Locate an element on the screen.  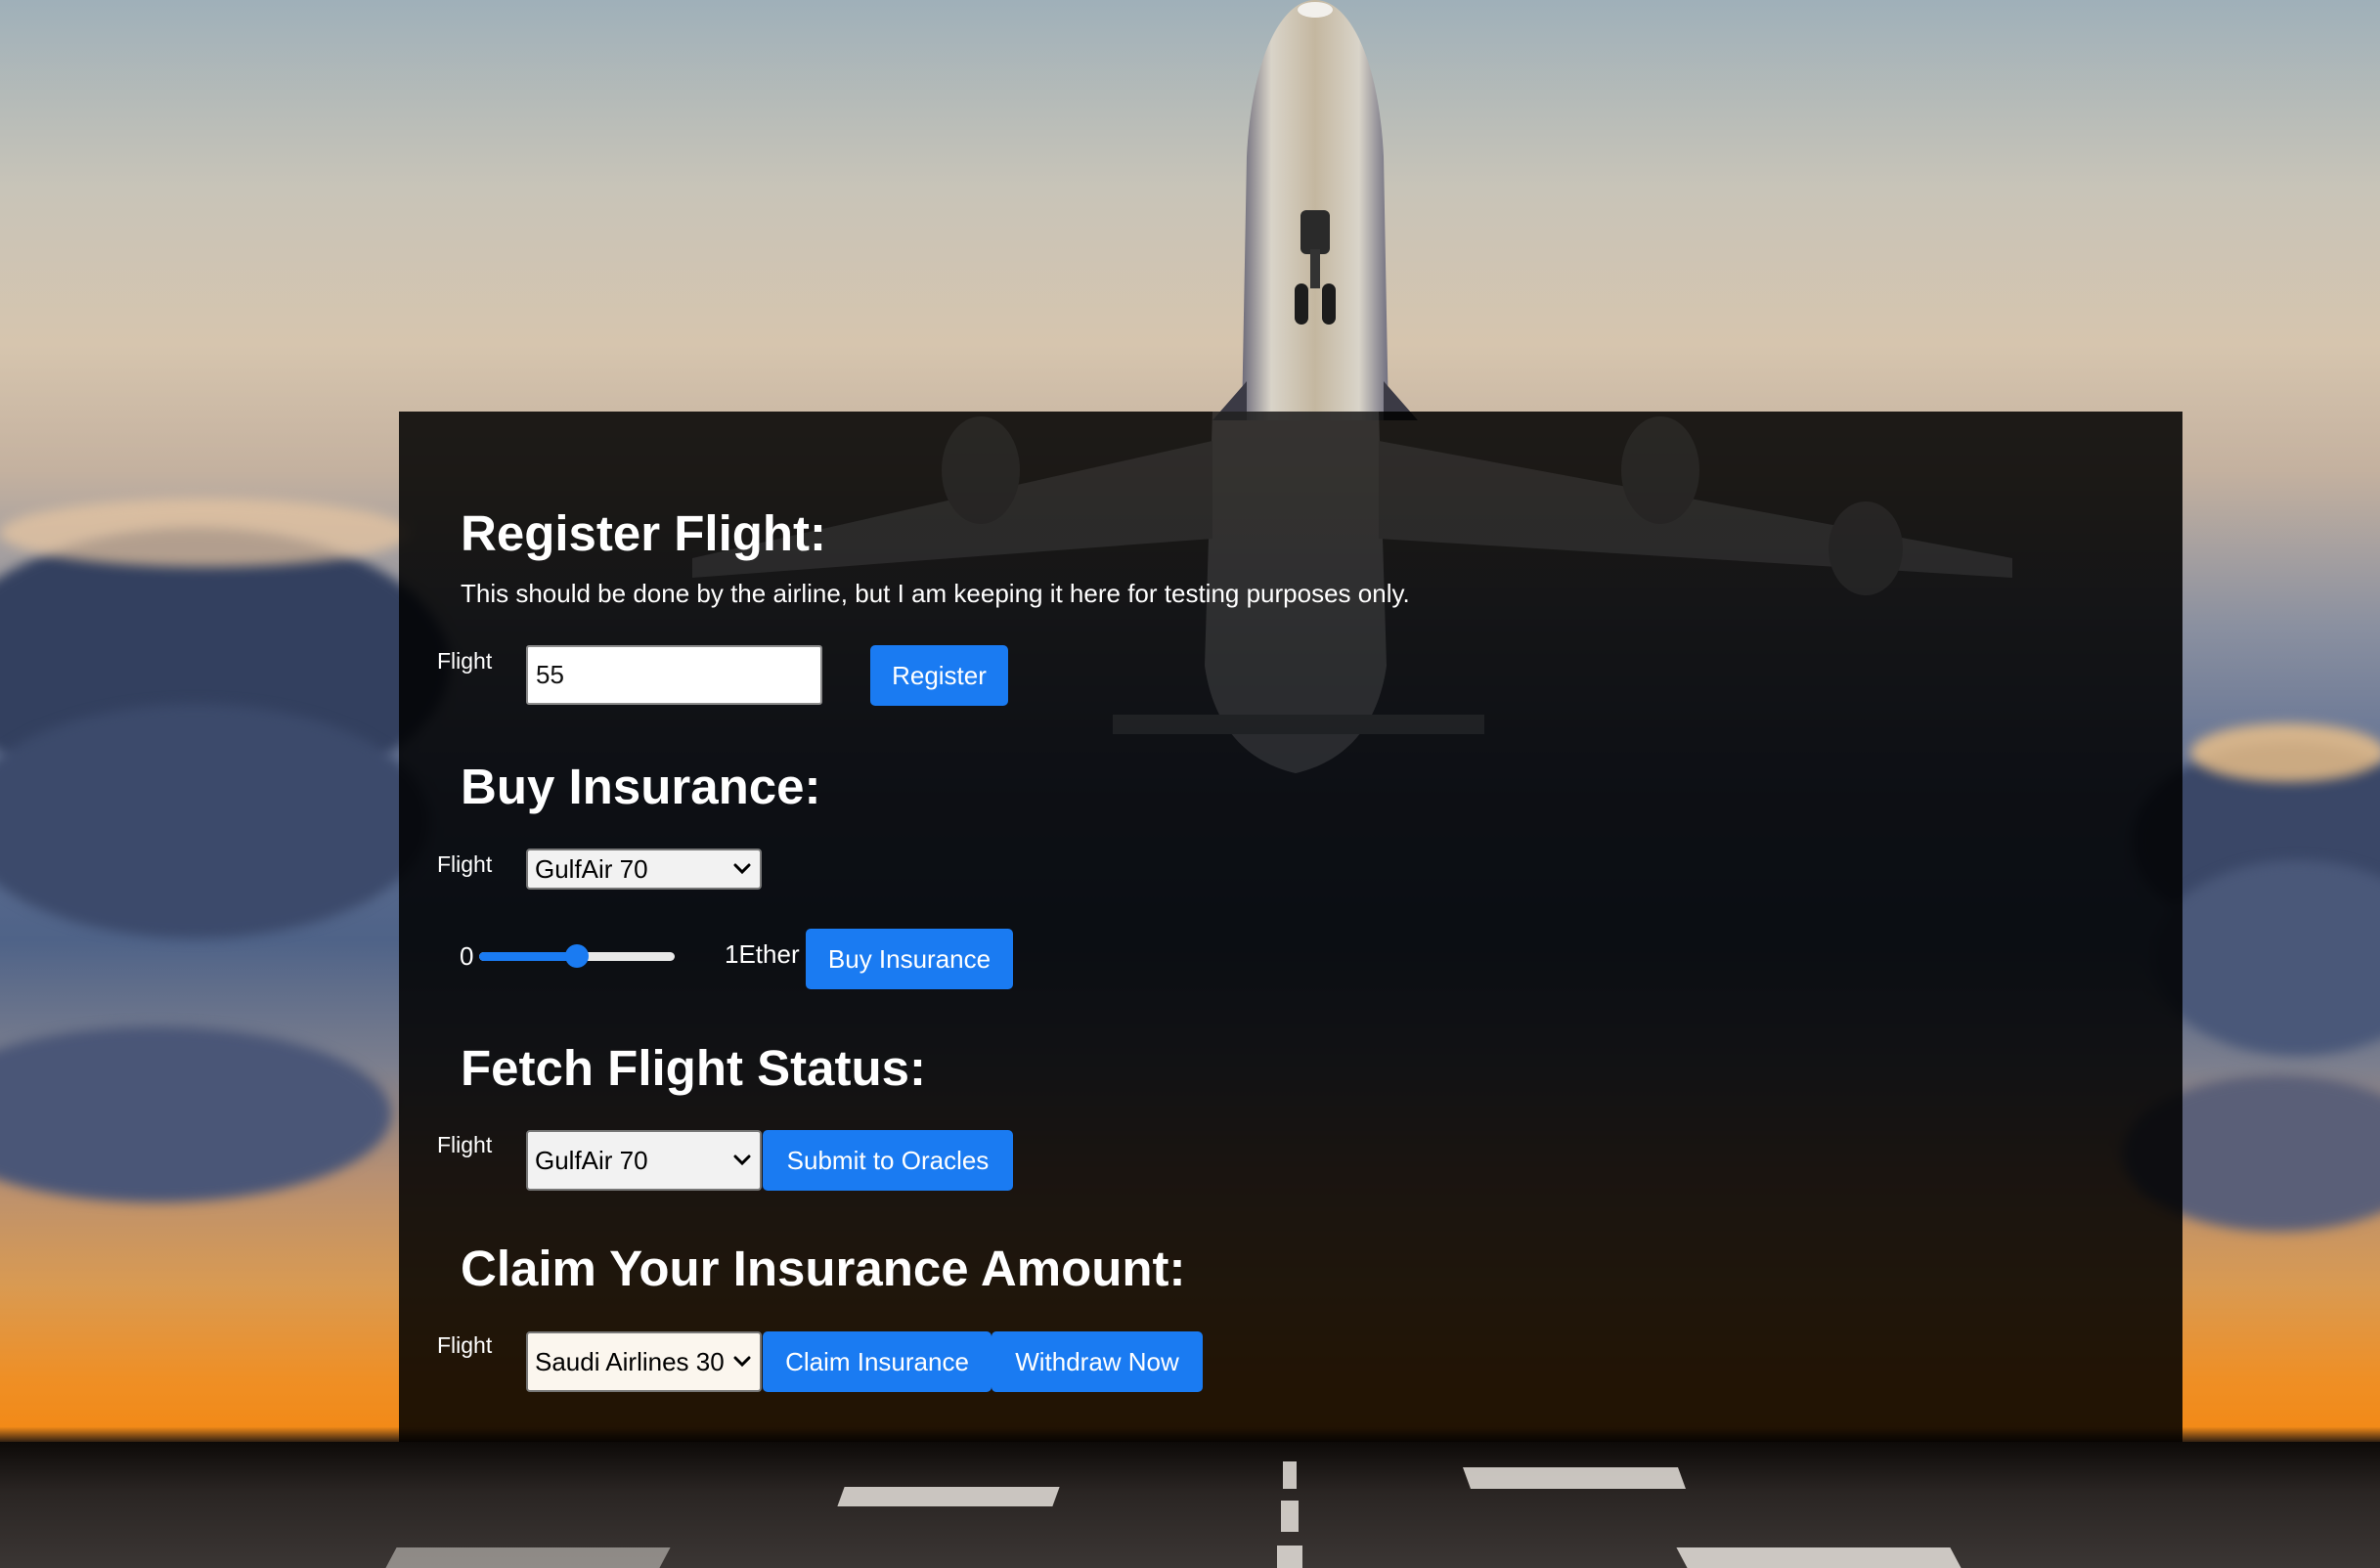
range-min-label: 0 is located at coordinates (467, 956).